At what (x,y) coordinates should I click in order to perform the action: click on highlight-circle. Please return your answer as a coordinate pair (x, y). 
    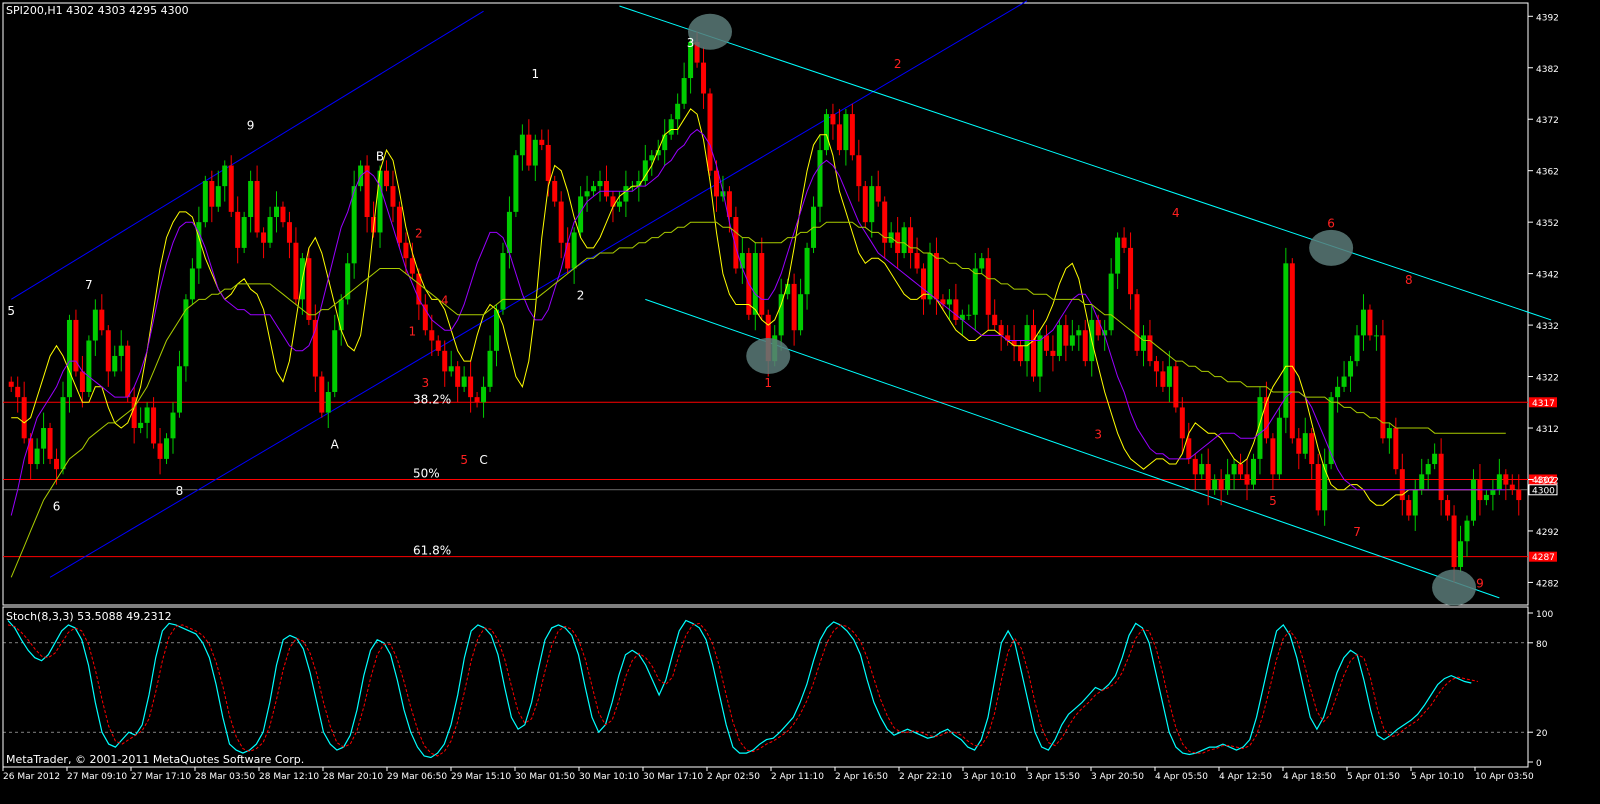
    Looking at the image, I should click on (710, 31).